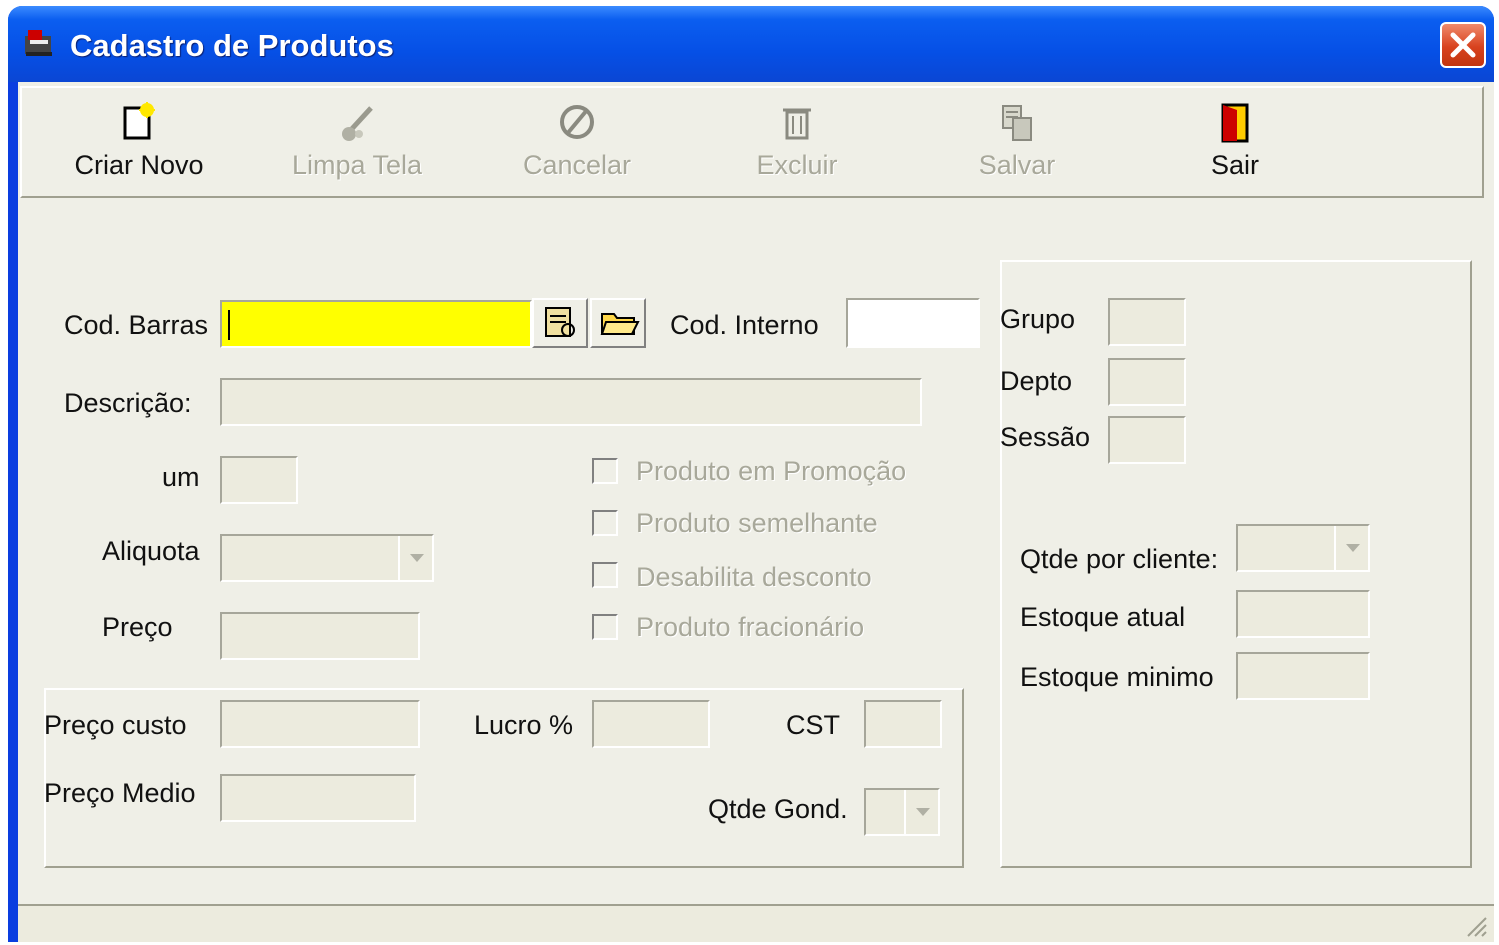 This screenshot has height=945, width=1499. I want to click on descricao-label: Descrição:, so click(128, 403).